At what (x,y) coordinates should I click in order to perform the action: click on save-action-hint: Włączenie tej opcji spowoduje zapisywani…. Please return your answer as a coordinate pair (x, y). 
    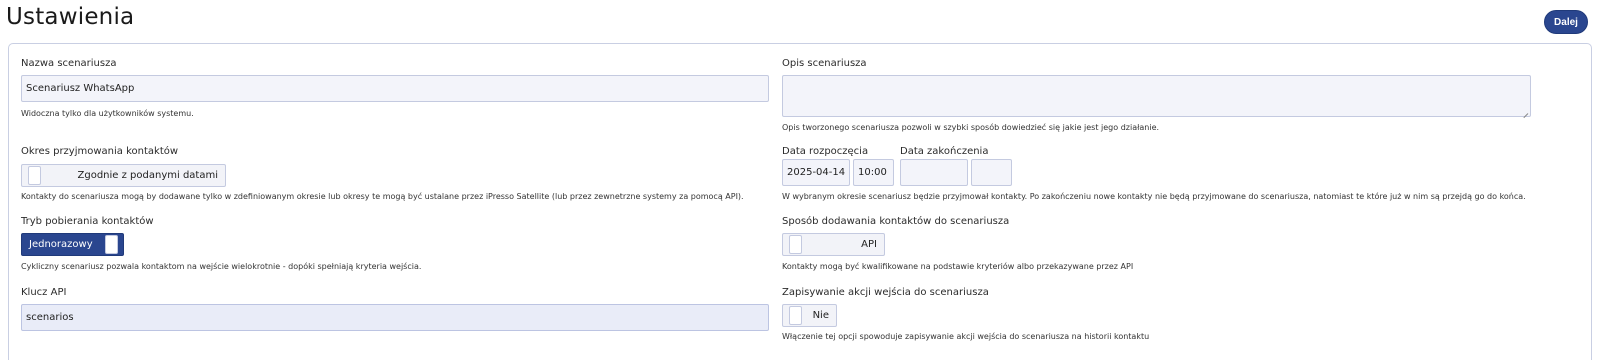
    Looking at the image, I should click on (966, 336).